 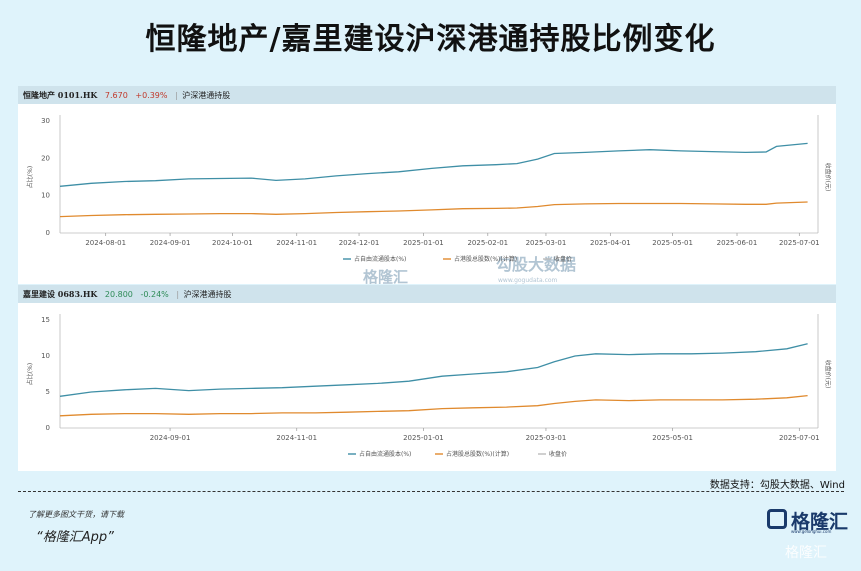 I want to click on x-tick-label: 2025-06-01, so click(x=737, y=243).